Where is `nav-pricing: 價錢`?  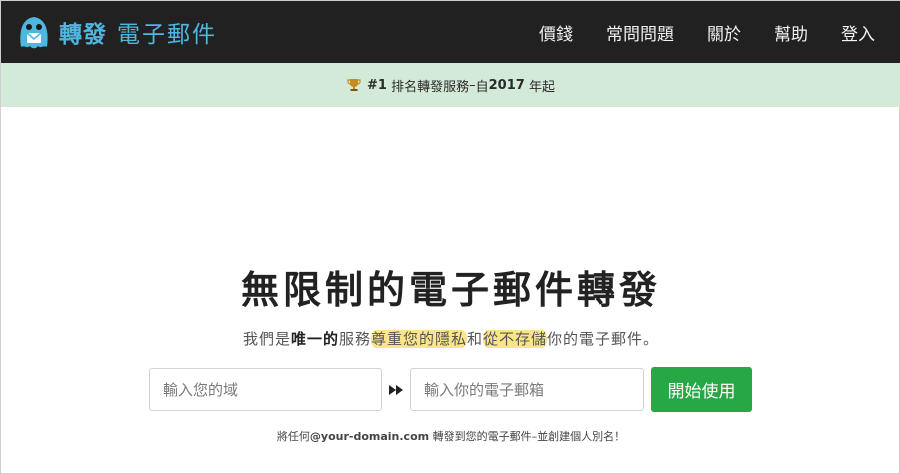
nav-pricing: 價錢 is located at coordinates (556, 32).